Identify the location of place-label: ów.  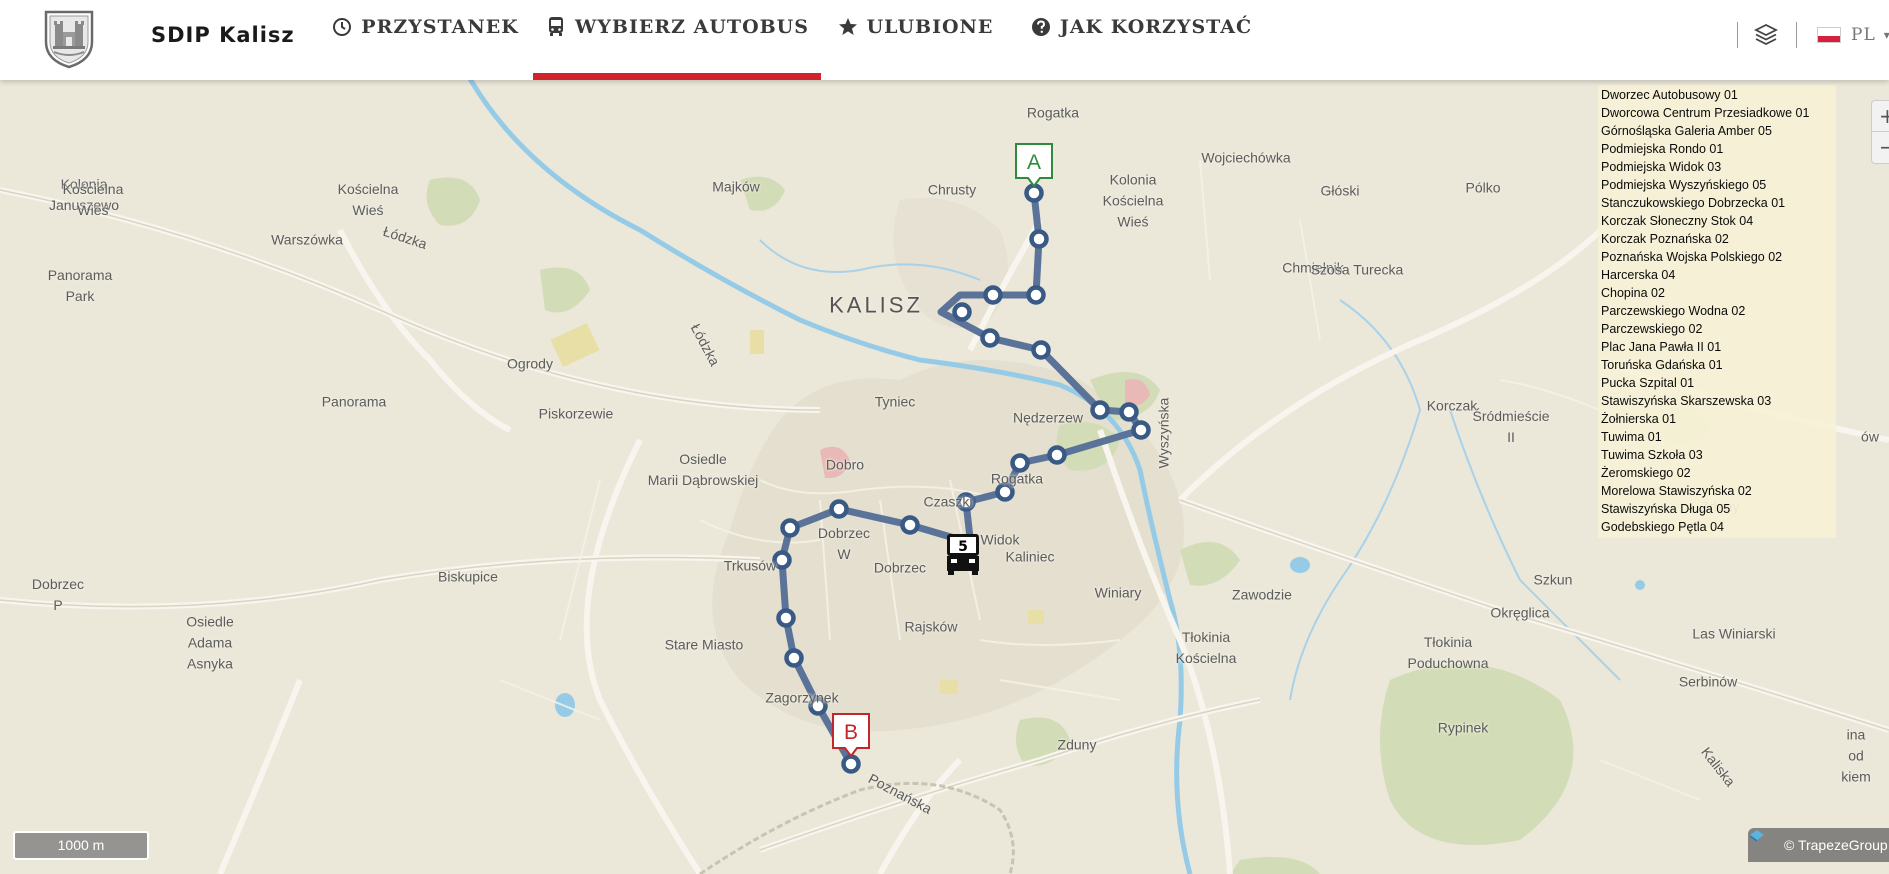
(1870, 436).